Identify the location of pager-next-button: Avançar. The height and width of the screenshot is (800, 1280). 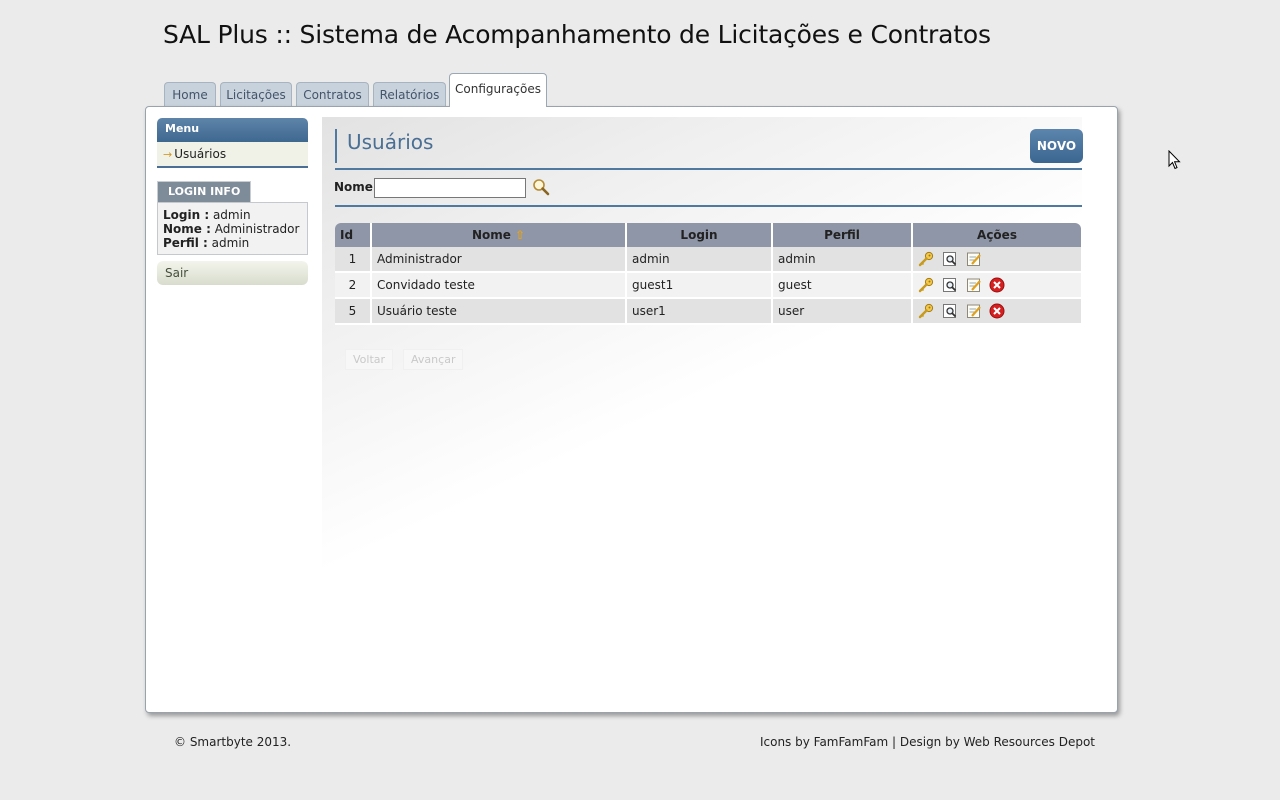
(433, 359).